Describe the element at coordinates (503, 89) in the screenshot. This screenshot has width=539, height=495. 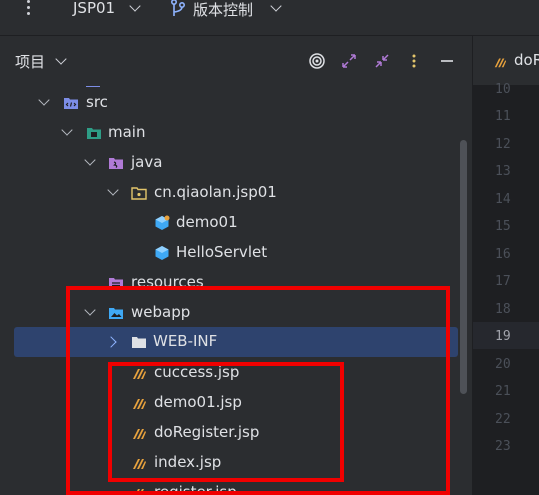
I see `line-number: 10` at that location.